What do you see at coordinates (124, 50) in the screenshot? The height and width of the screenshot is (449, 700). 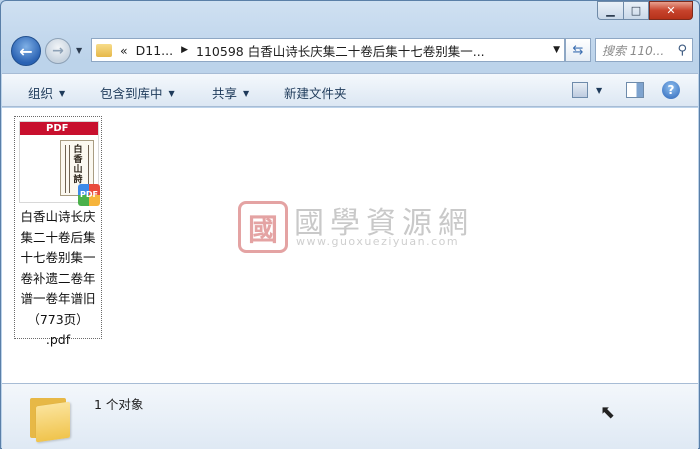 I see `address-overflow-chevron: «` at bounding box center [124, 50].